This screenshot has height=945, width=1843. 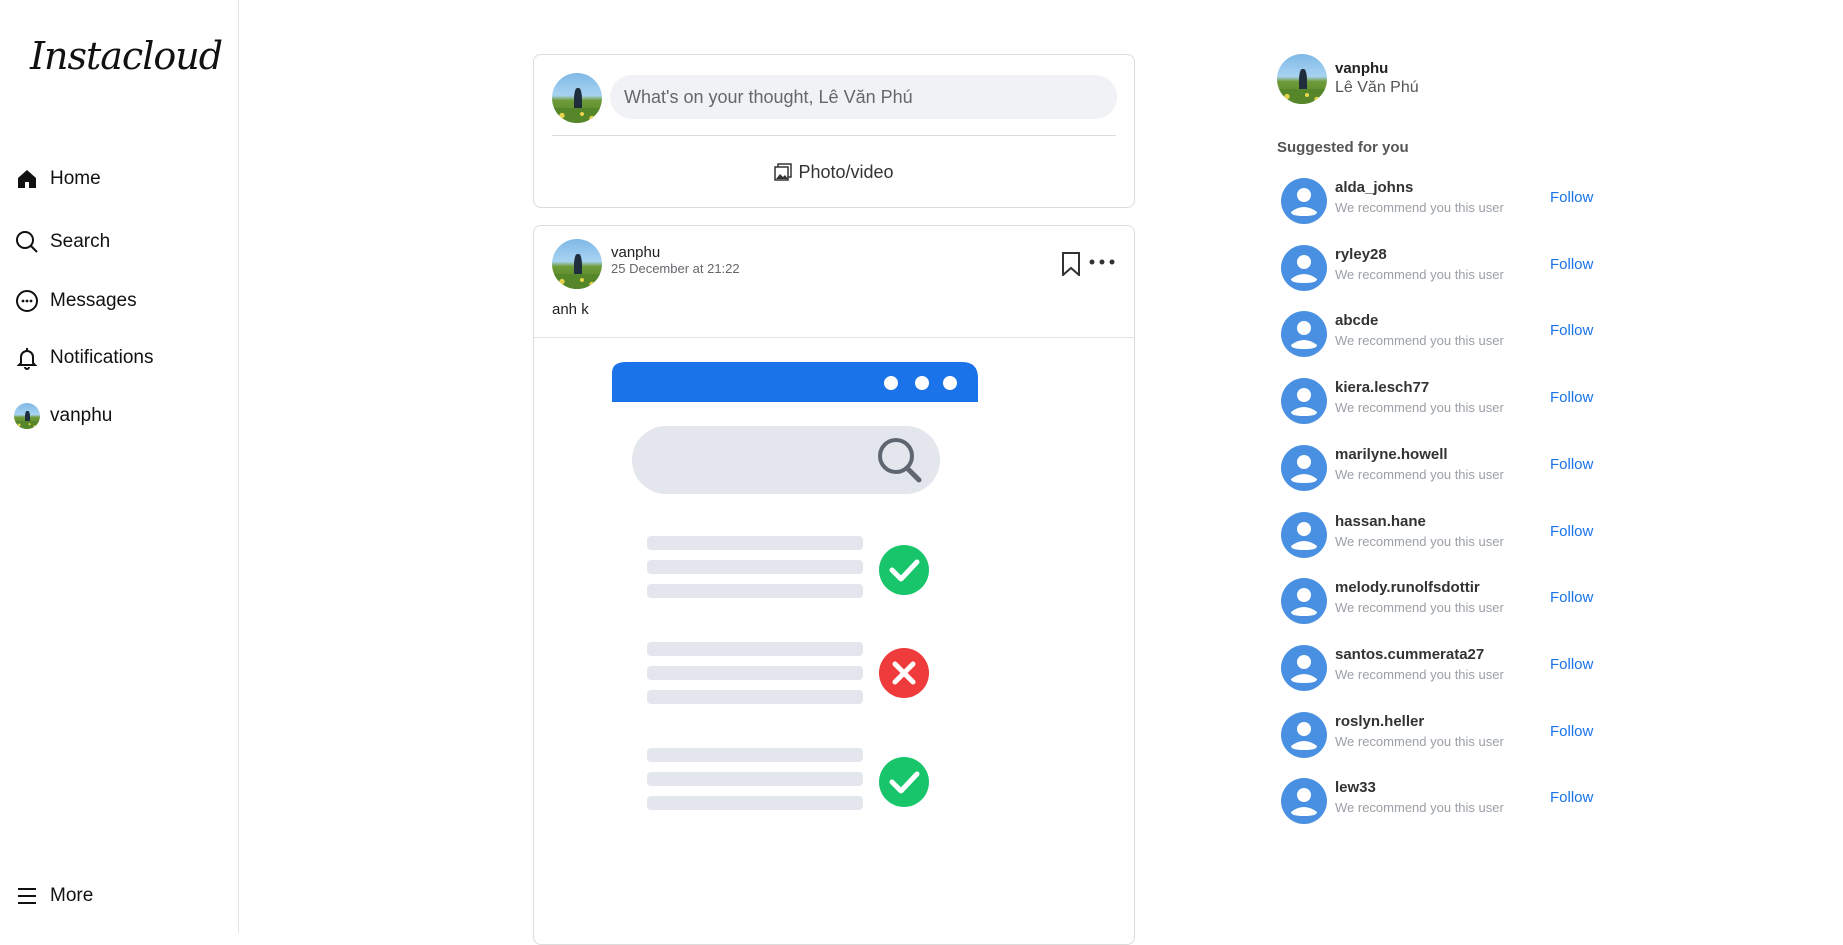 I want to click on image-icon, so click(x=783, y=172).